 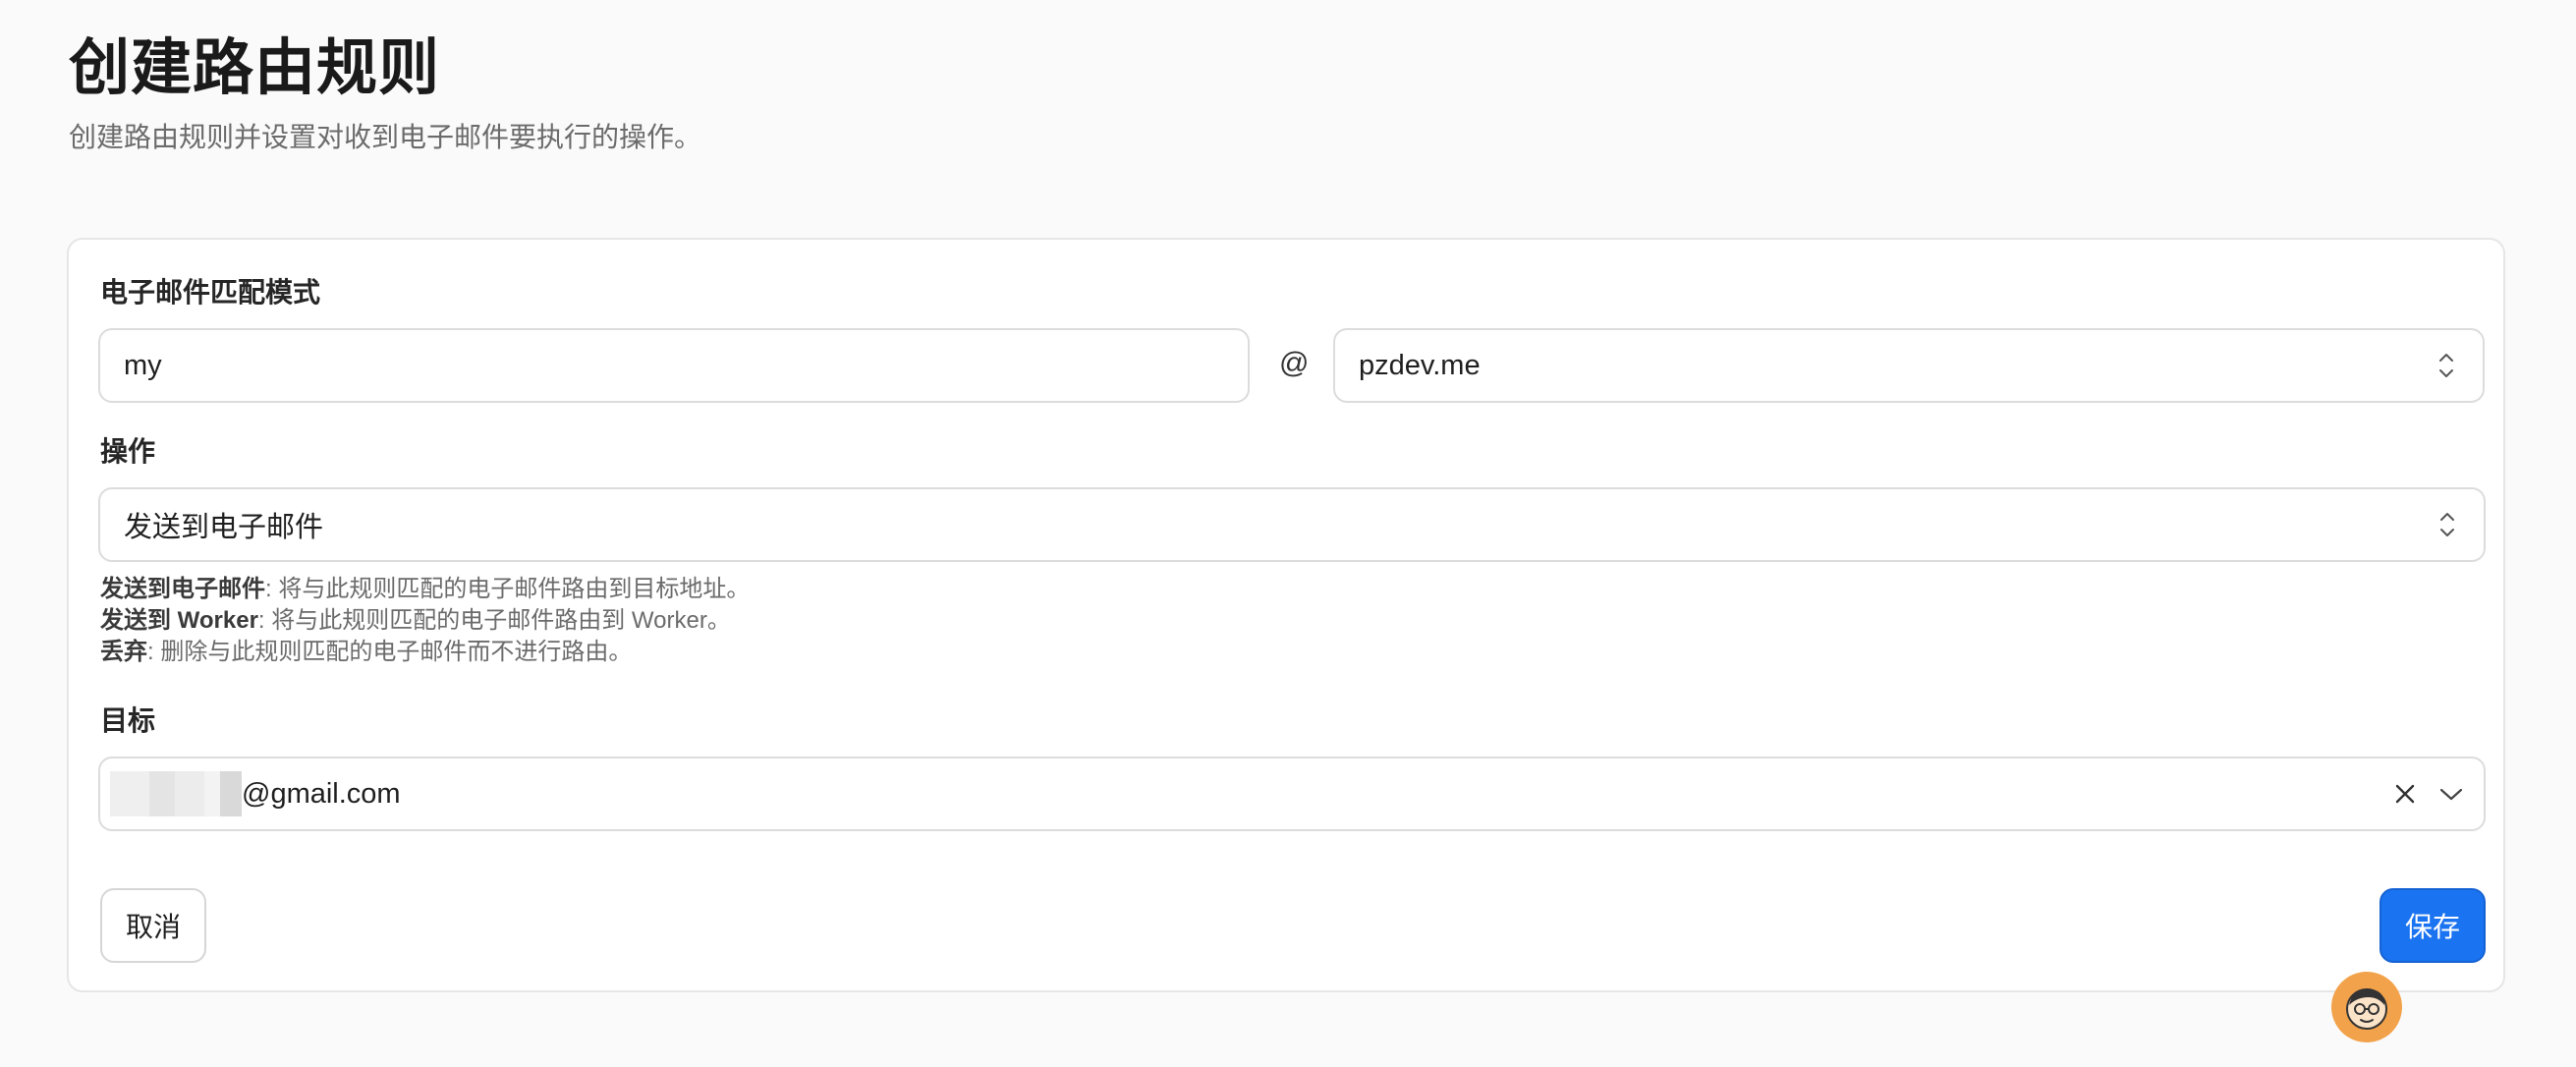 I want to click on destination-email-value: @gmail.com, so click(x=321, y=794).